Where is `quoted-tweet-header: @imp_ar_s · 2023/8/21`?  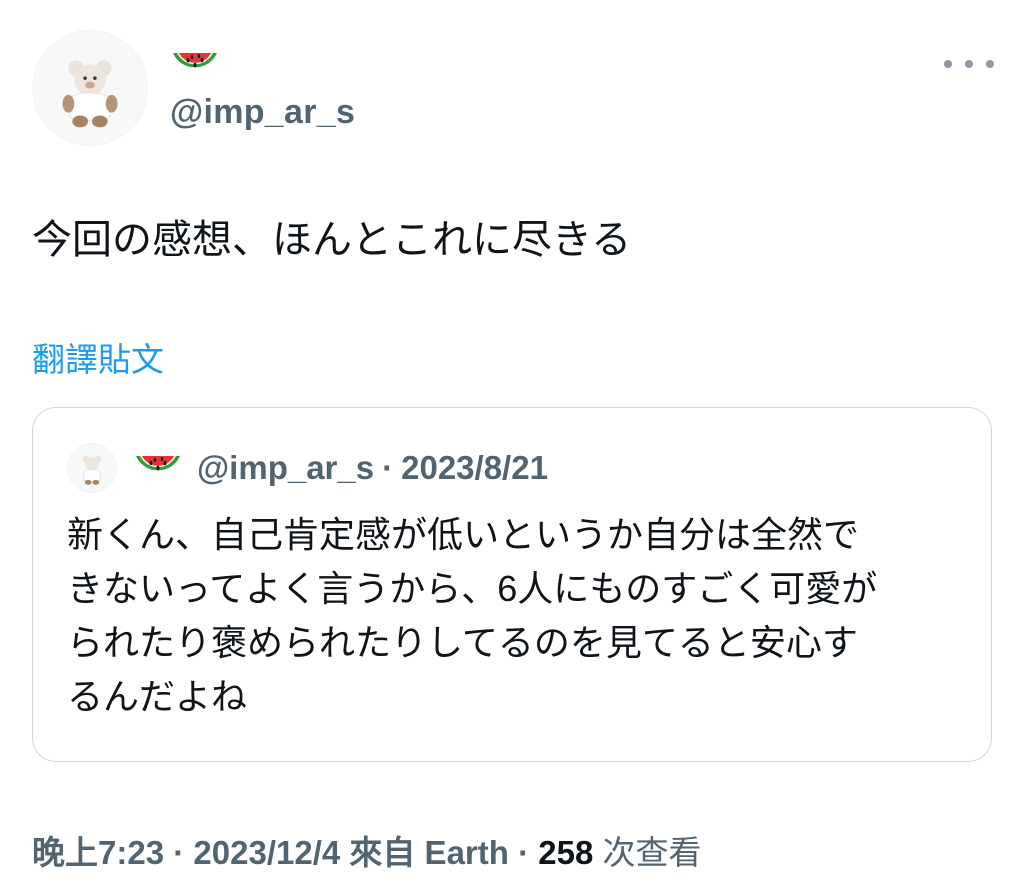
quoted-tweet-header: @imp_ar_s · 2023/8/21 is located at coordinates (307, 468).